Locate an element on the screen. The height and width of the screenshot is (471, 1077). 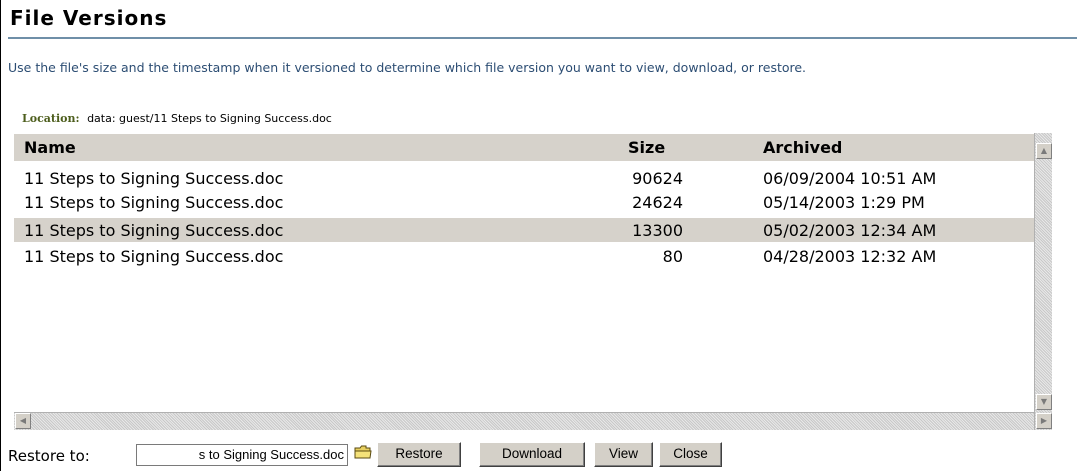
folder-icon is located at coordinates (363, 452).